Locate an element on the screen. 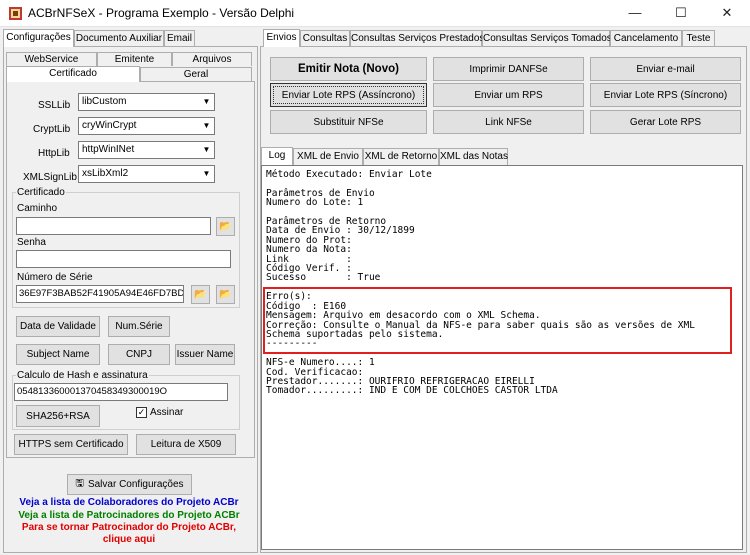 Image resolution: width=750 pixels, height=555 pixels. assinar-label: Assinar is located at coordinates (167, 412).